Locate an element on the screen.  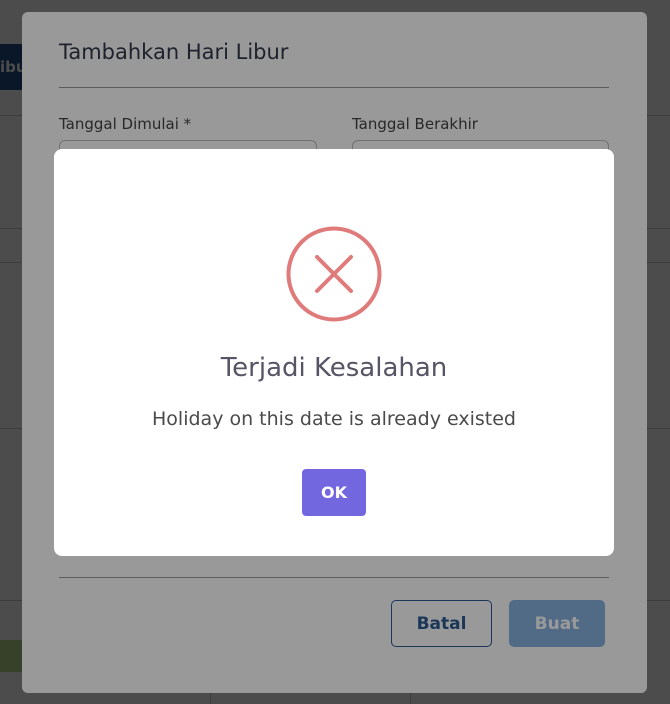
alert-title: Terjadi Kesalahan is located at coordinates (334, 368).